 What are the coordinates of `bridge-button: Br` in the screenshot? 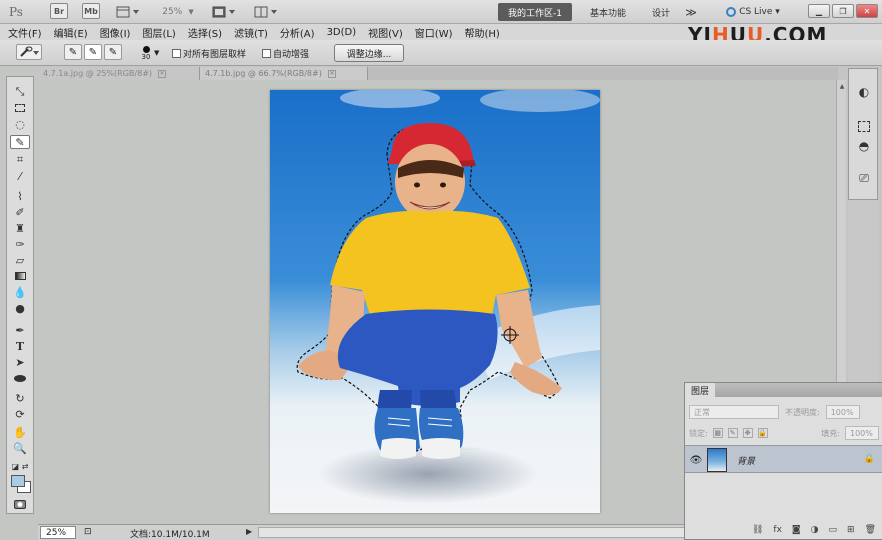 It's located at (59, 11).